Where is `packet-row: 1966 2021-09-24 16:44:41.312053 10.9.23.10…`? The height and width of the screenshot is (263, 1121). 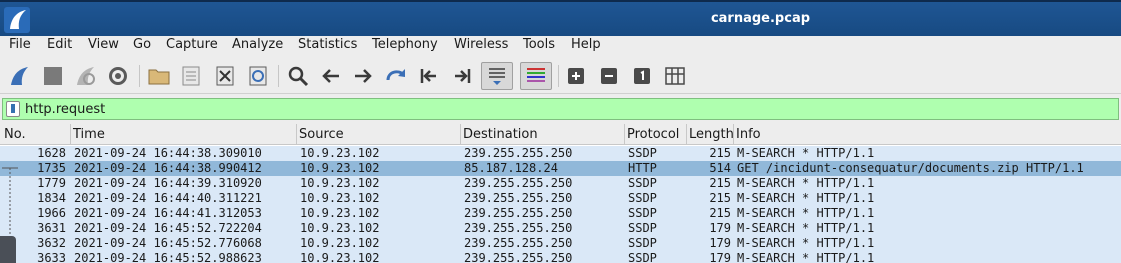 packet-row: 1966 2021-09-24 16:44:41.312053 10.9.23.10… is located at coordinates (560, 213).